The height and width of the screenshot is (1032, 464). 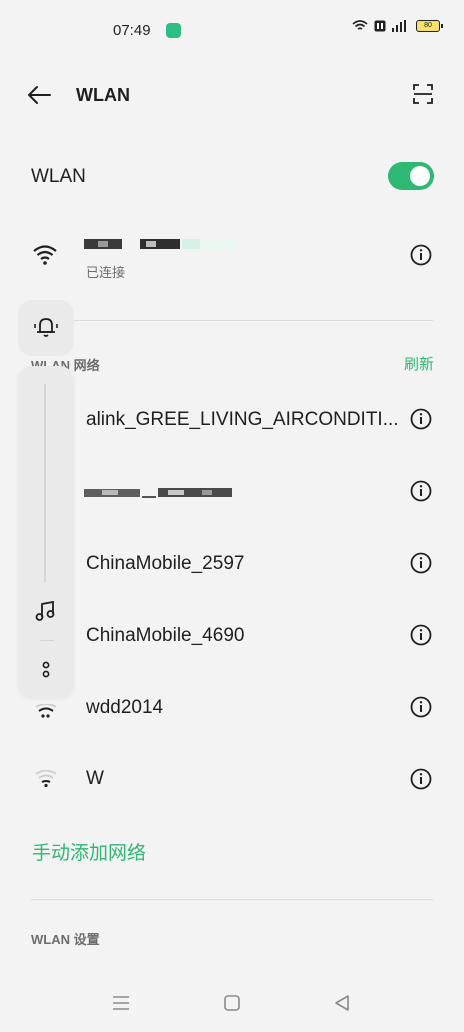 What do you see at coordinates (423, 94) in the screenshot?
I see `scan-icon` at bounding box center [423, 94].